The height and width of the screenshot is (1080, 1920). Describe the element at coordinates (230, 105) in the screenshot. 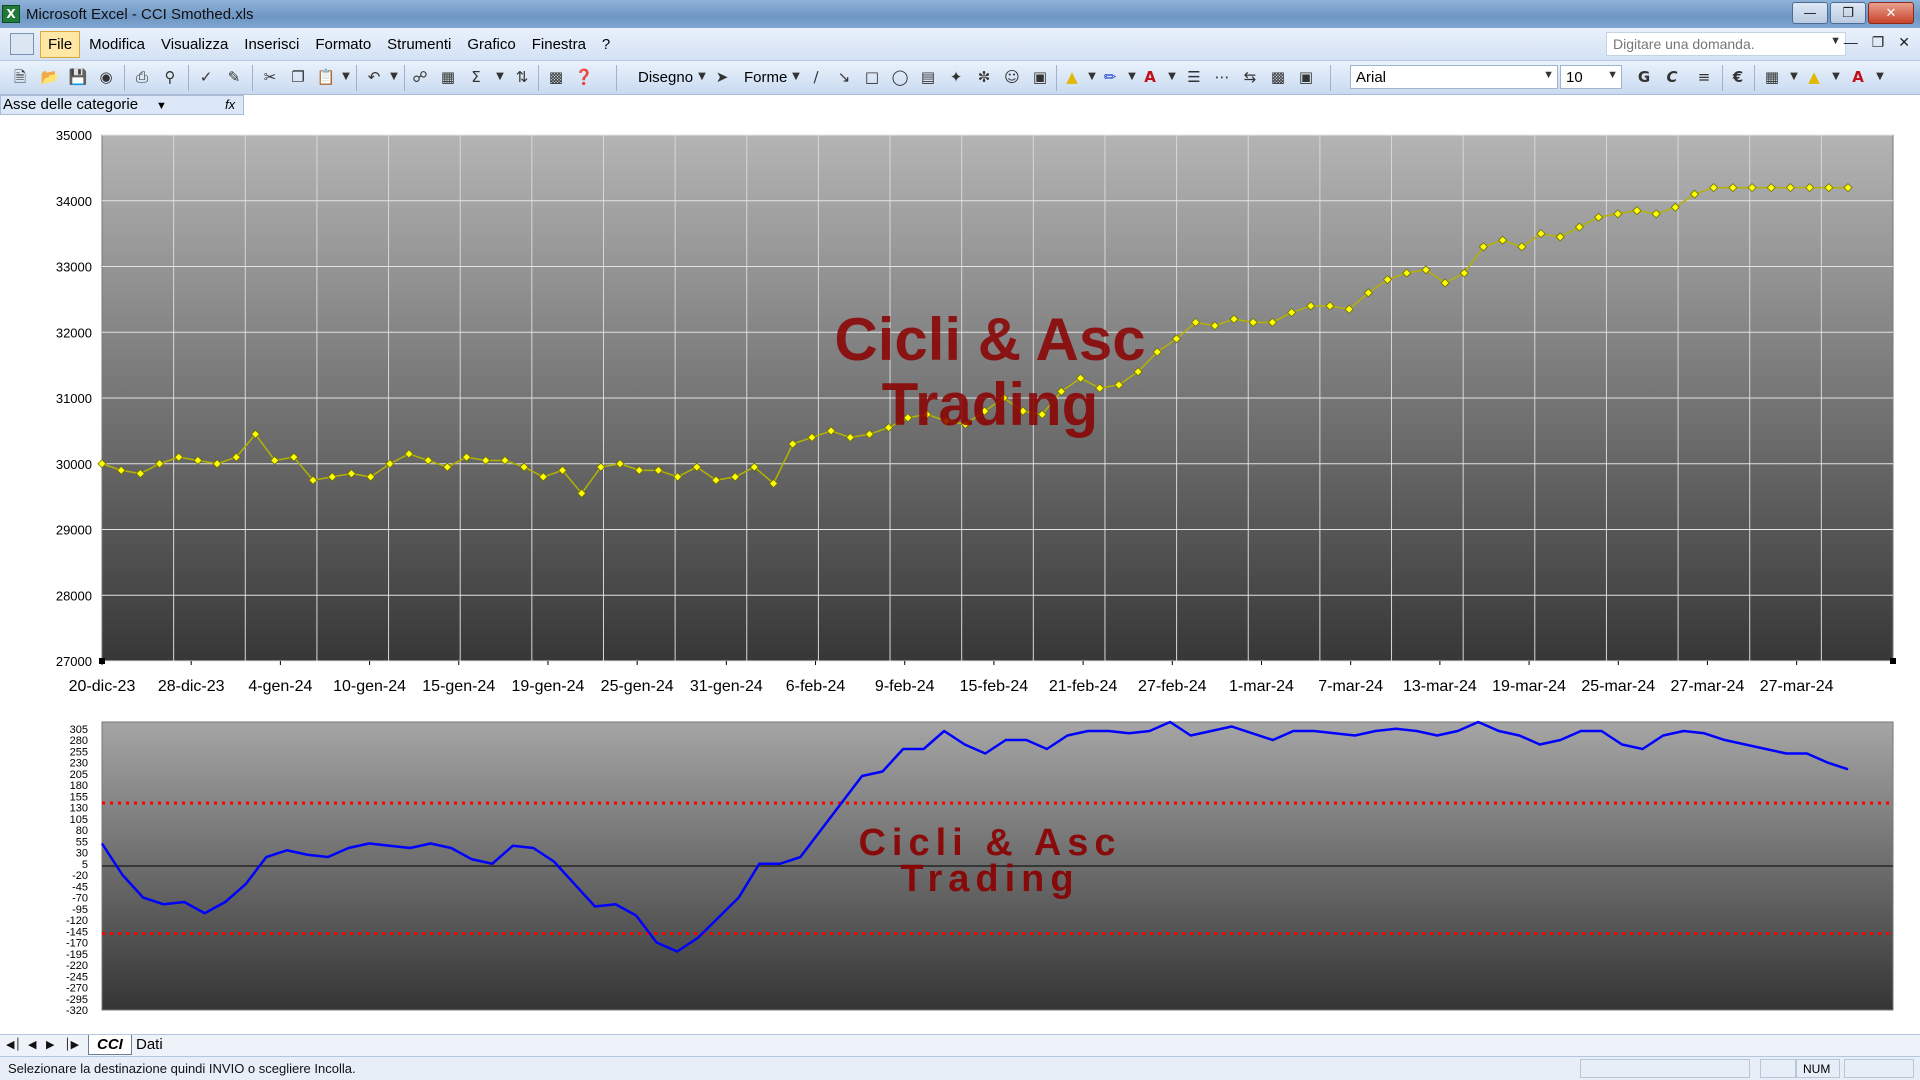

I see `function-icon: fx` at that location.